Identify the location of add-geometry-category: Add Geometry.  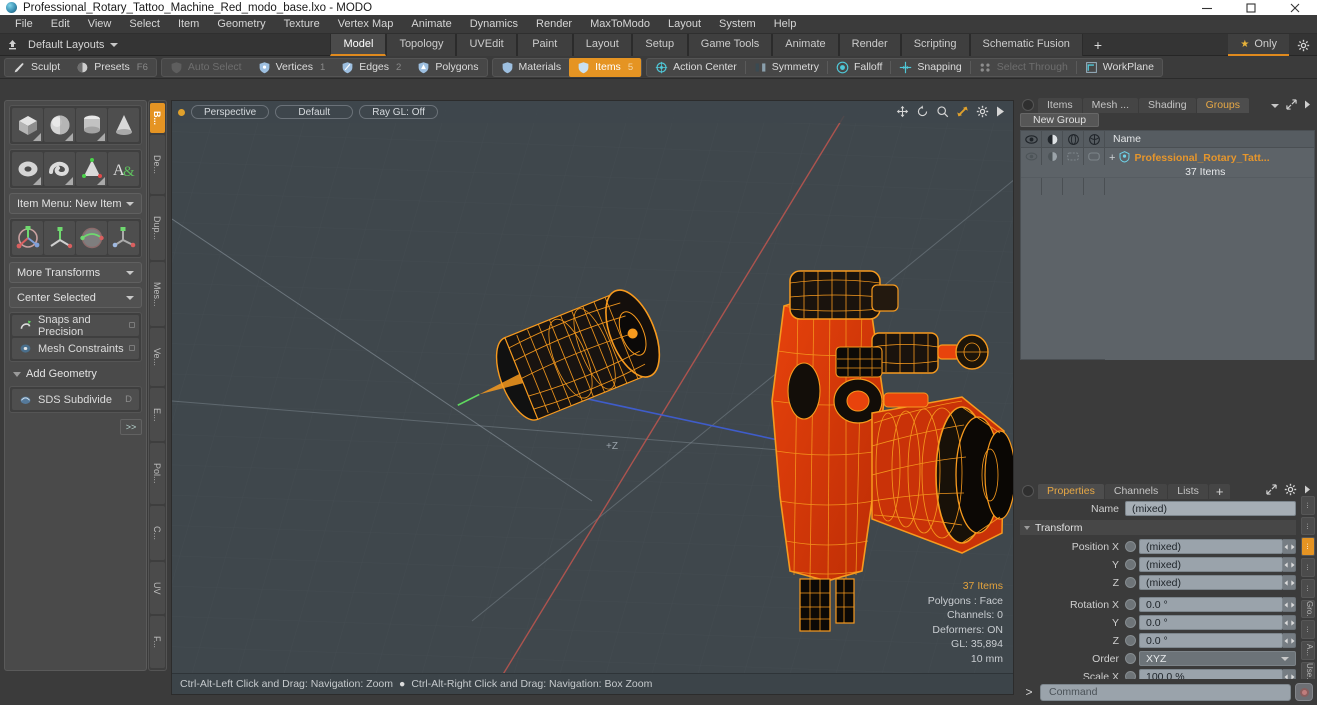
(75, 374).